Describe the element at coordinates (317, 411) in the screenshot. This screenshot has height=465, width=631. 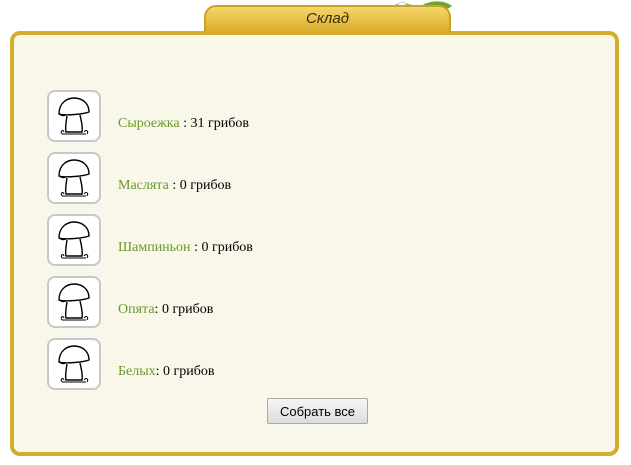
I see `collect-all-button: Собрать все` at that location.